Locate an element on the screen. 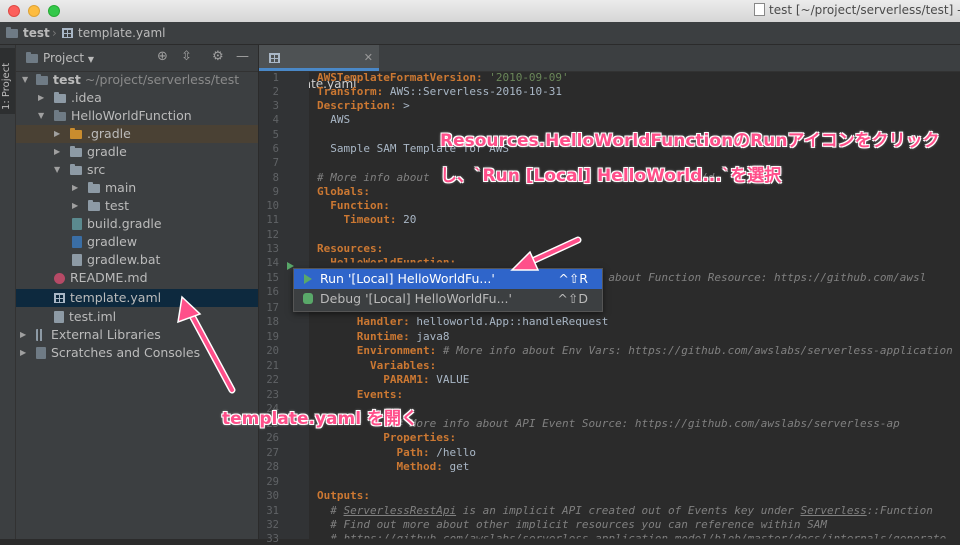 The height and width of the screenshot is (545, 960). breadcrumb-file-label: template.yaml is located at coordinates (122, 33).